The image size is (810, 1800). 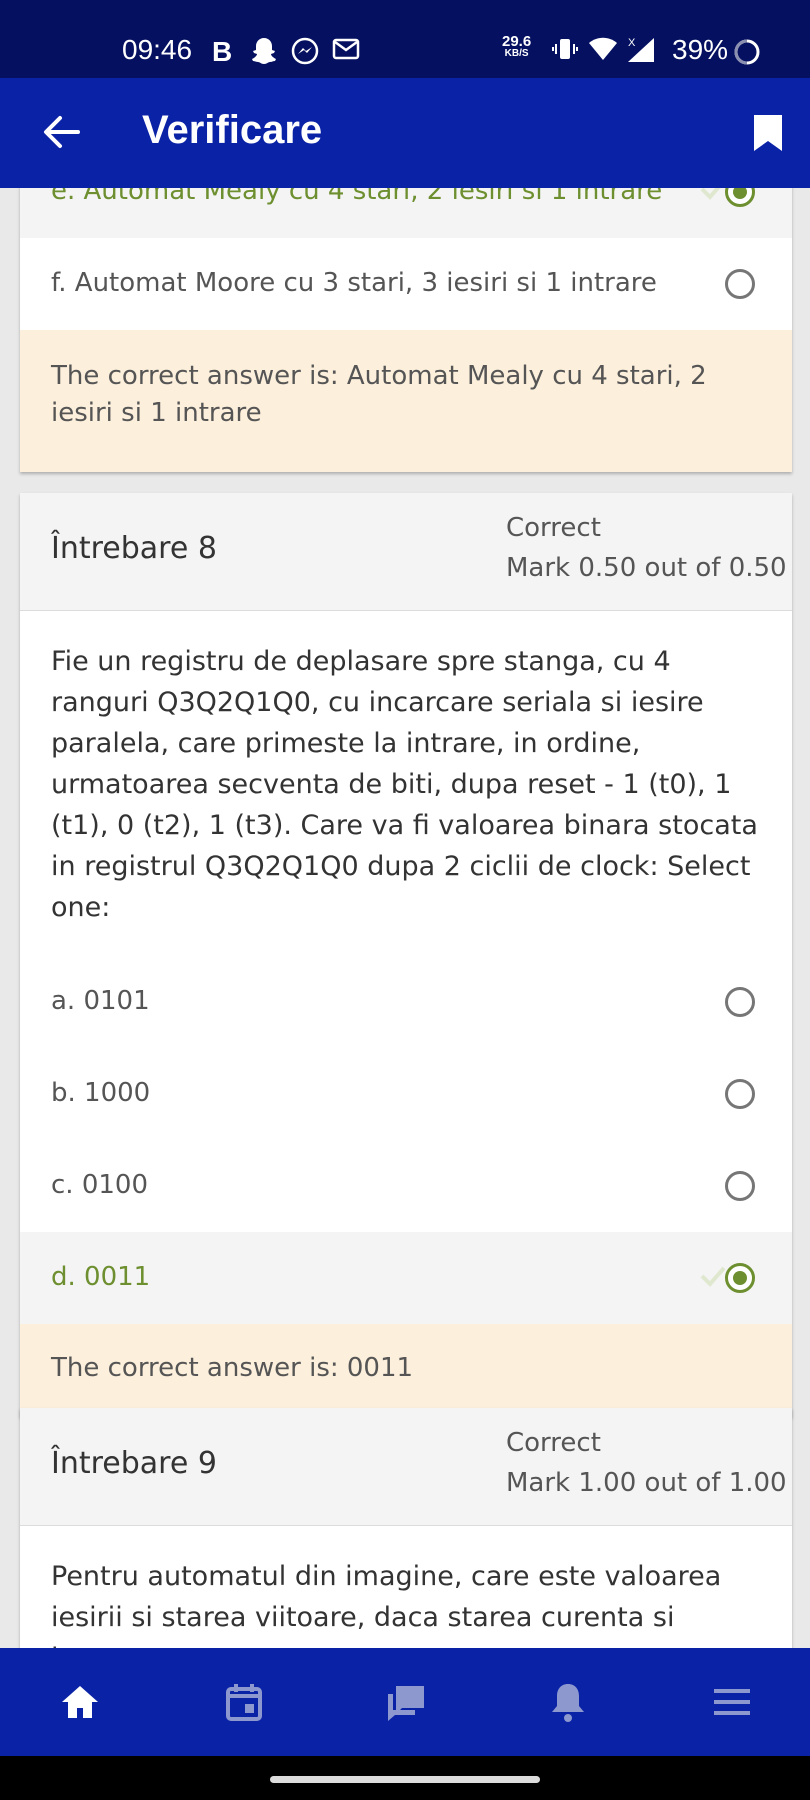 What do you see at coordinates (232, 130) in the screenshot?
I see `page-title: Verificare` at bounding box center [232, 130].